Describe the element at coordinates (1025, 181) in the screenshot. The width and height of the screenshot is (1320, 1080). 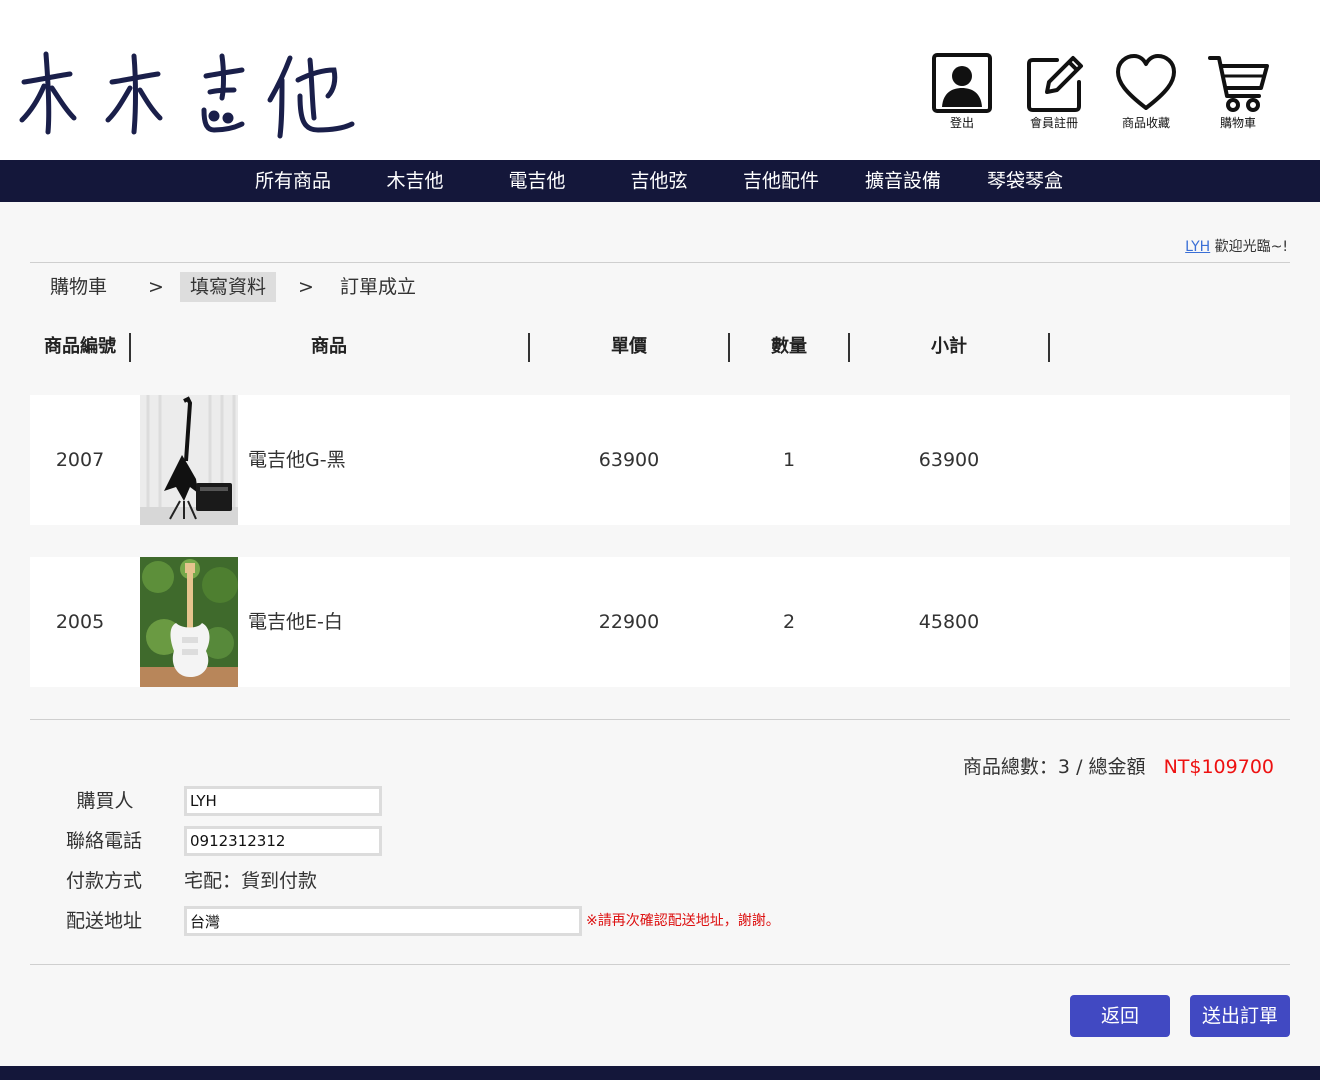
I see `nav-item-cases: 琴袋琴盒` at that location.